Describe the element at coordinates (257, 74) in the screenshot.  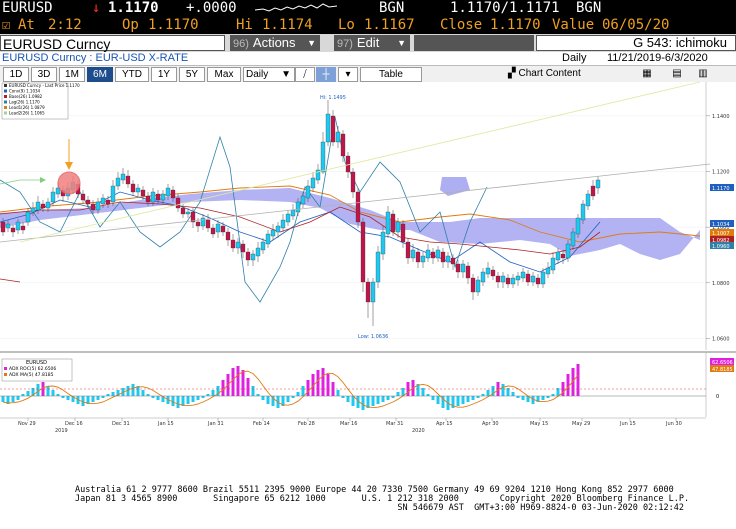
I see `period-select-value: Daily` at that location.